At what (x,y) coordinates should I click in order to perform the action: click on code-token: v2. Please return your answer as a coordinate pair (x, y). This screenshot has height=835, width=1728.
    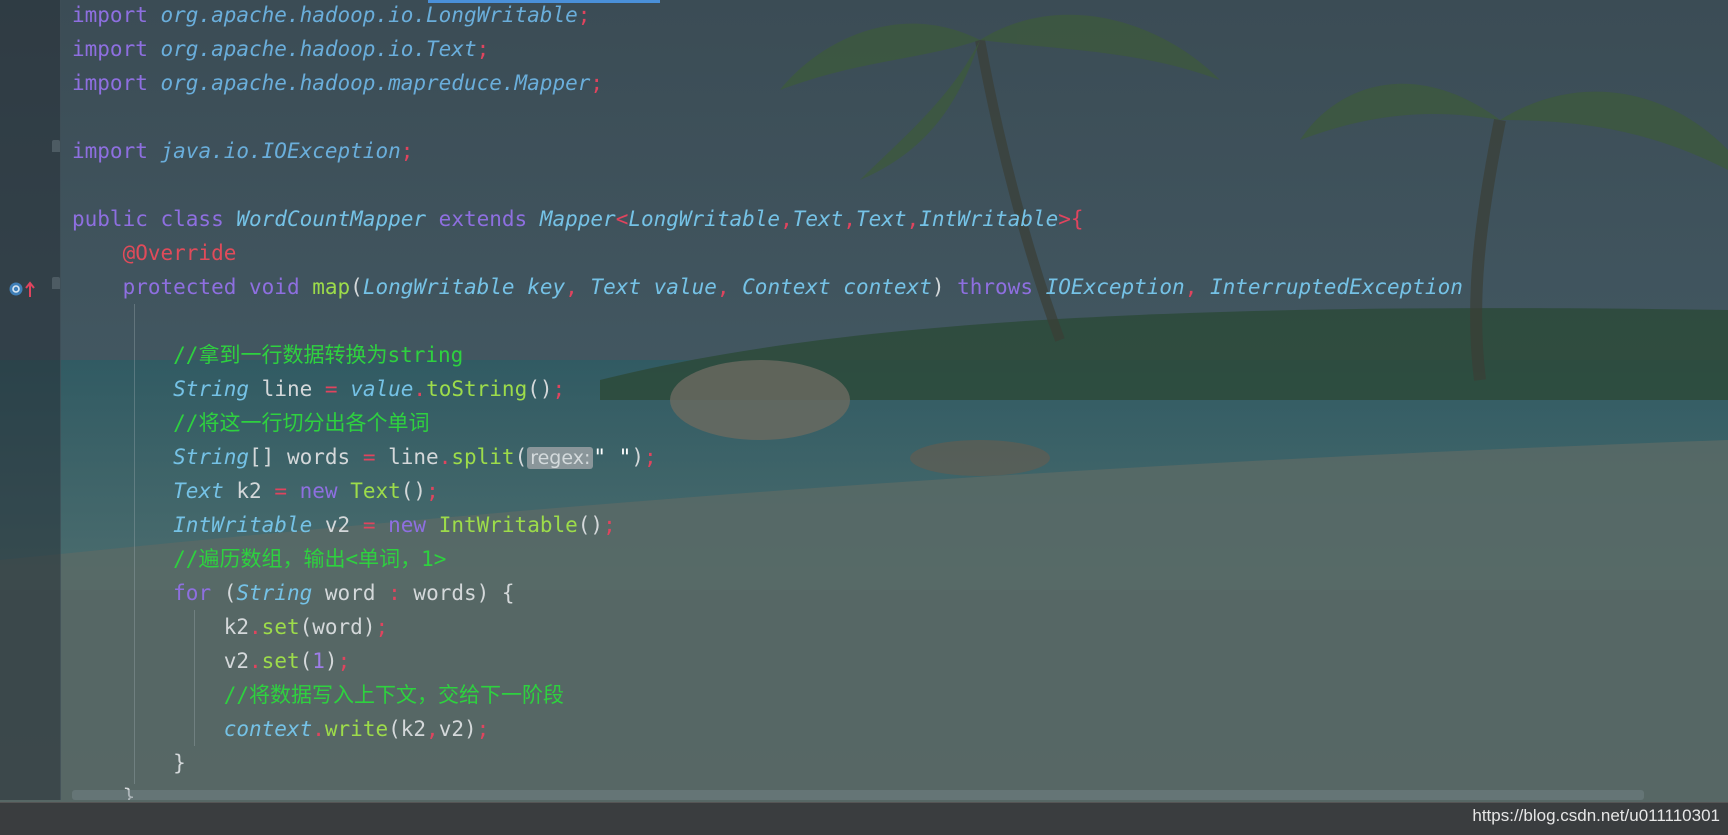
    Looking at the image, I should click on (343, 525).